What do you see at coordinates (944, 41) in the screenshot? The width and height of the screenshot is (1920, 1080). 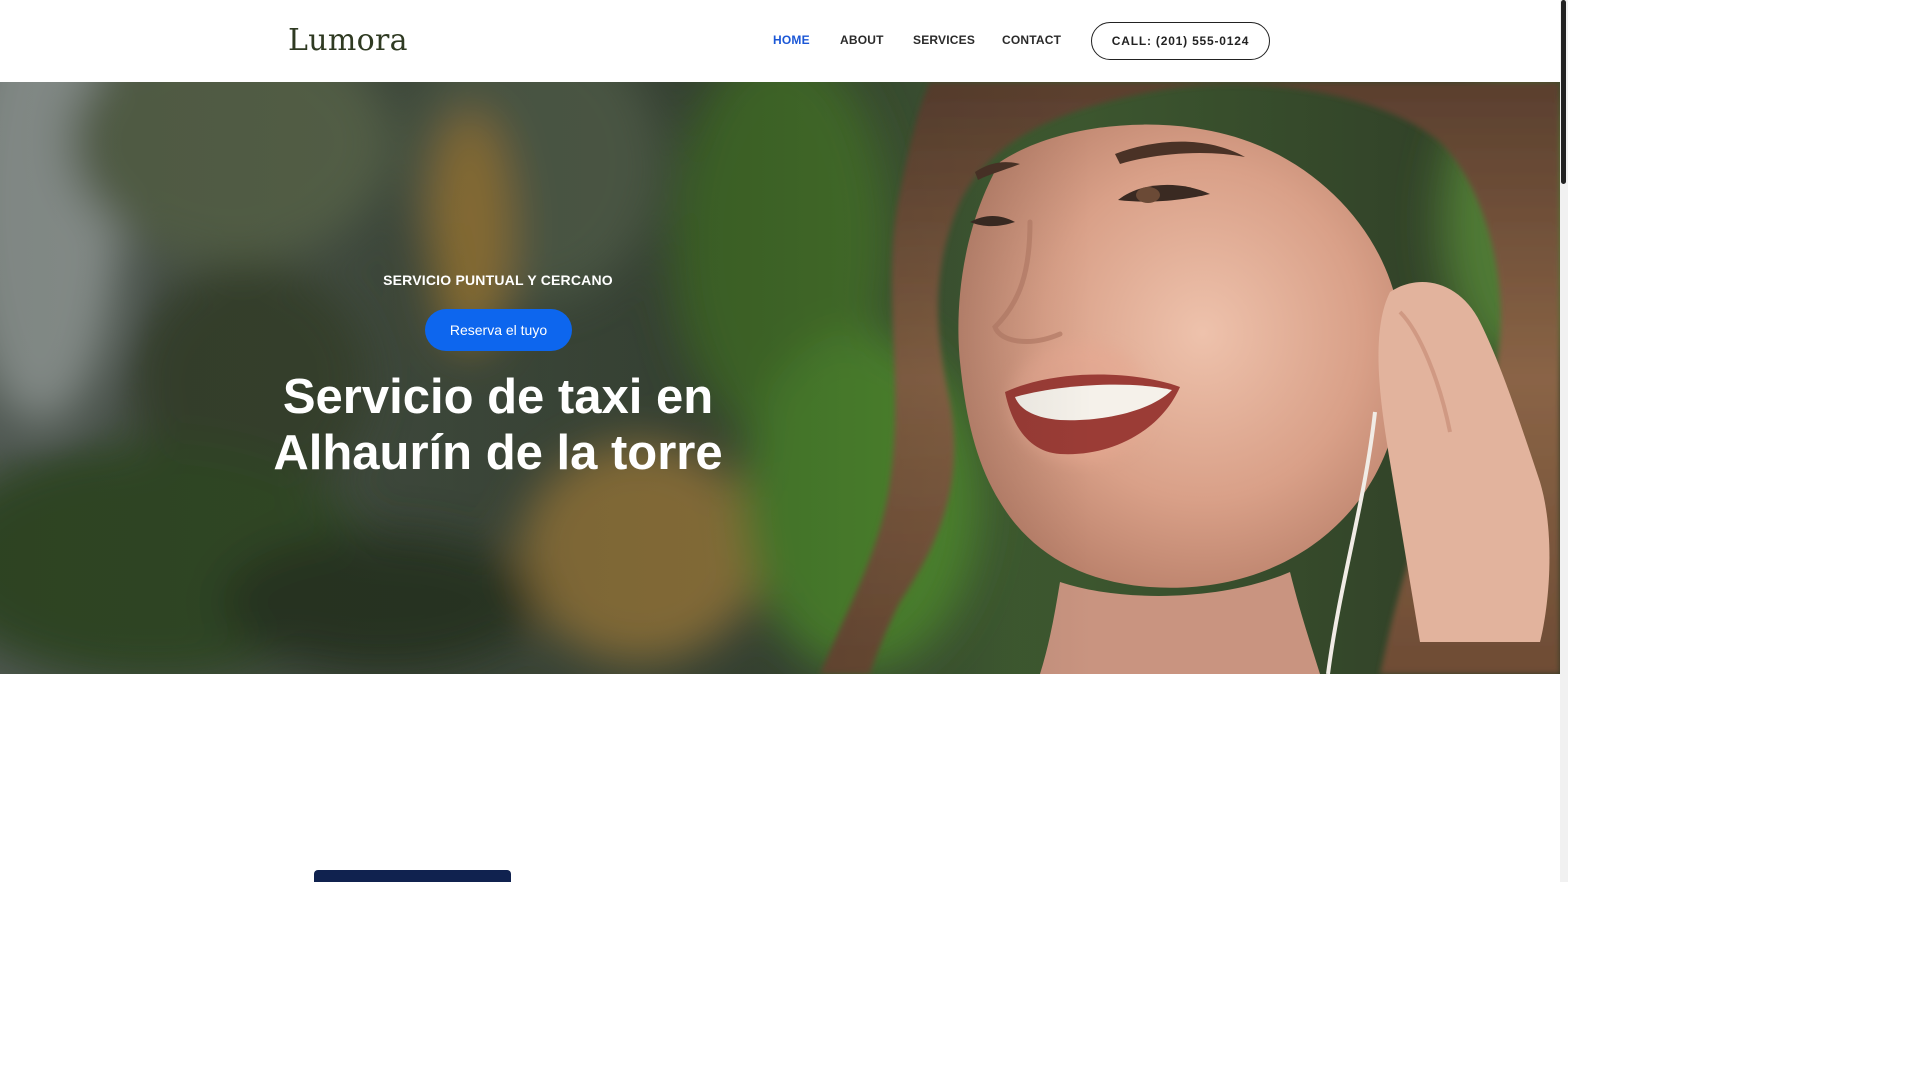 I see `nav-services: SERVICES` at bounding box center [944, 41].